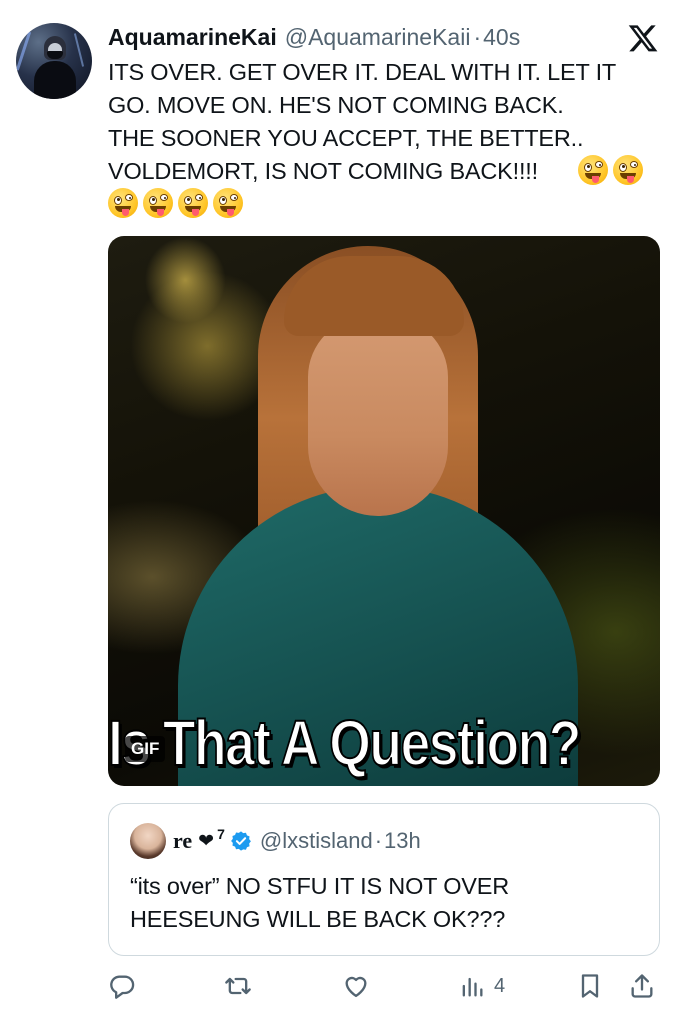  What do you see at coordinates (472, 987) in the screenshot?
I see `views-icon` at bounding box center [472, 987].